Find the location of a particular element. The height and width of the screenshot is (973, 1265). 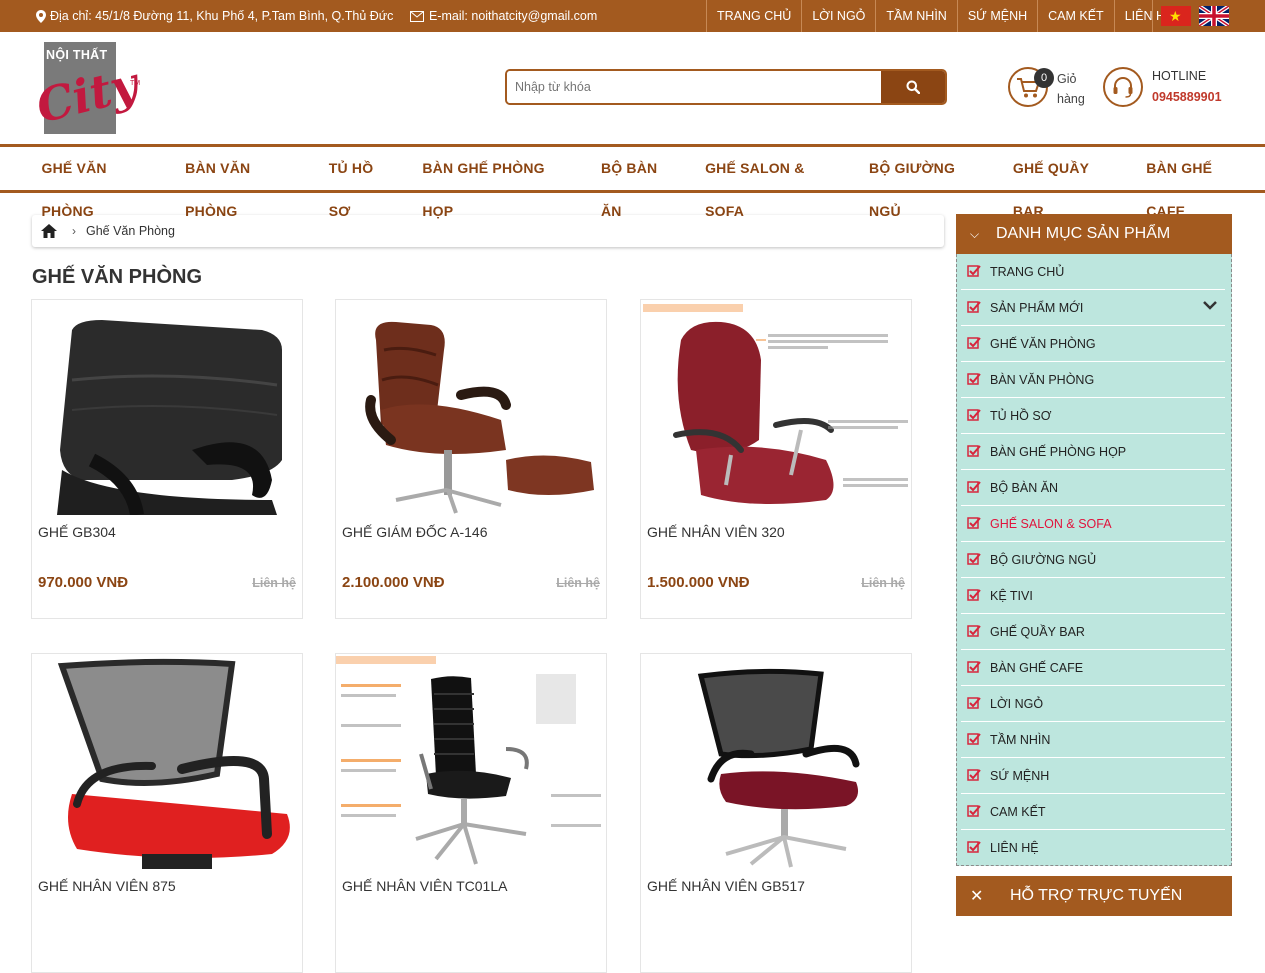

email: E-mail: noithatcity@gmail.com is located at coordinates (503, 16).